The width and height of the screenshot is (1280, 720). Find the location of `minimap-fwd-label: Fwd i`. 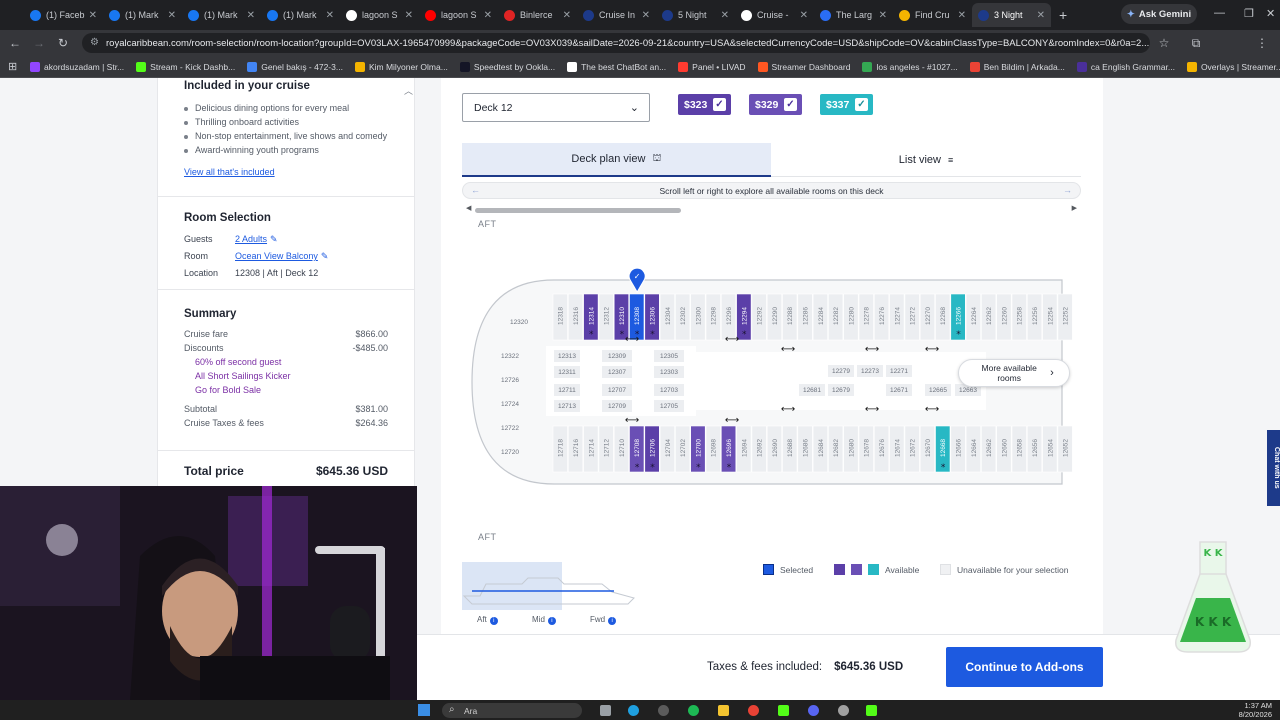

minimap-fwd-label: Fwd i is located at coordinates (603, 620).